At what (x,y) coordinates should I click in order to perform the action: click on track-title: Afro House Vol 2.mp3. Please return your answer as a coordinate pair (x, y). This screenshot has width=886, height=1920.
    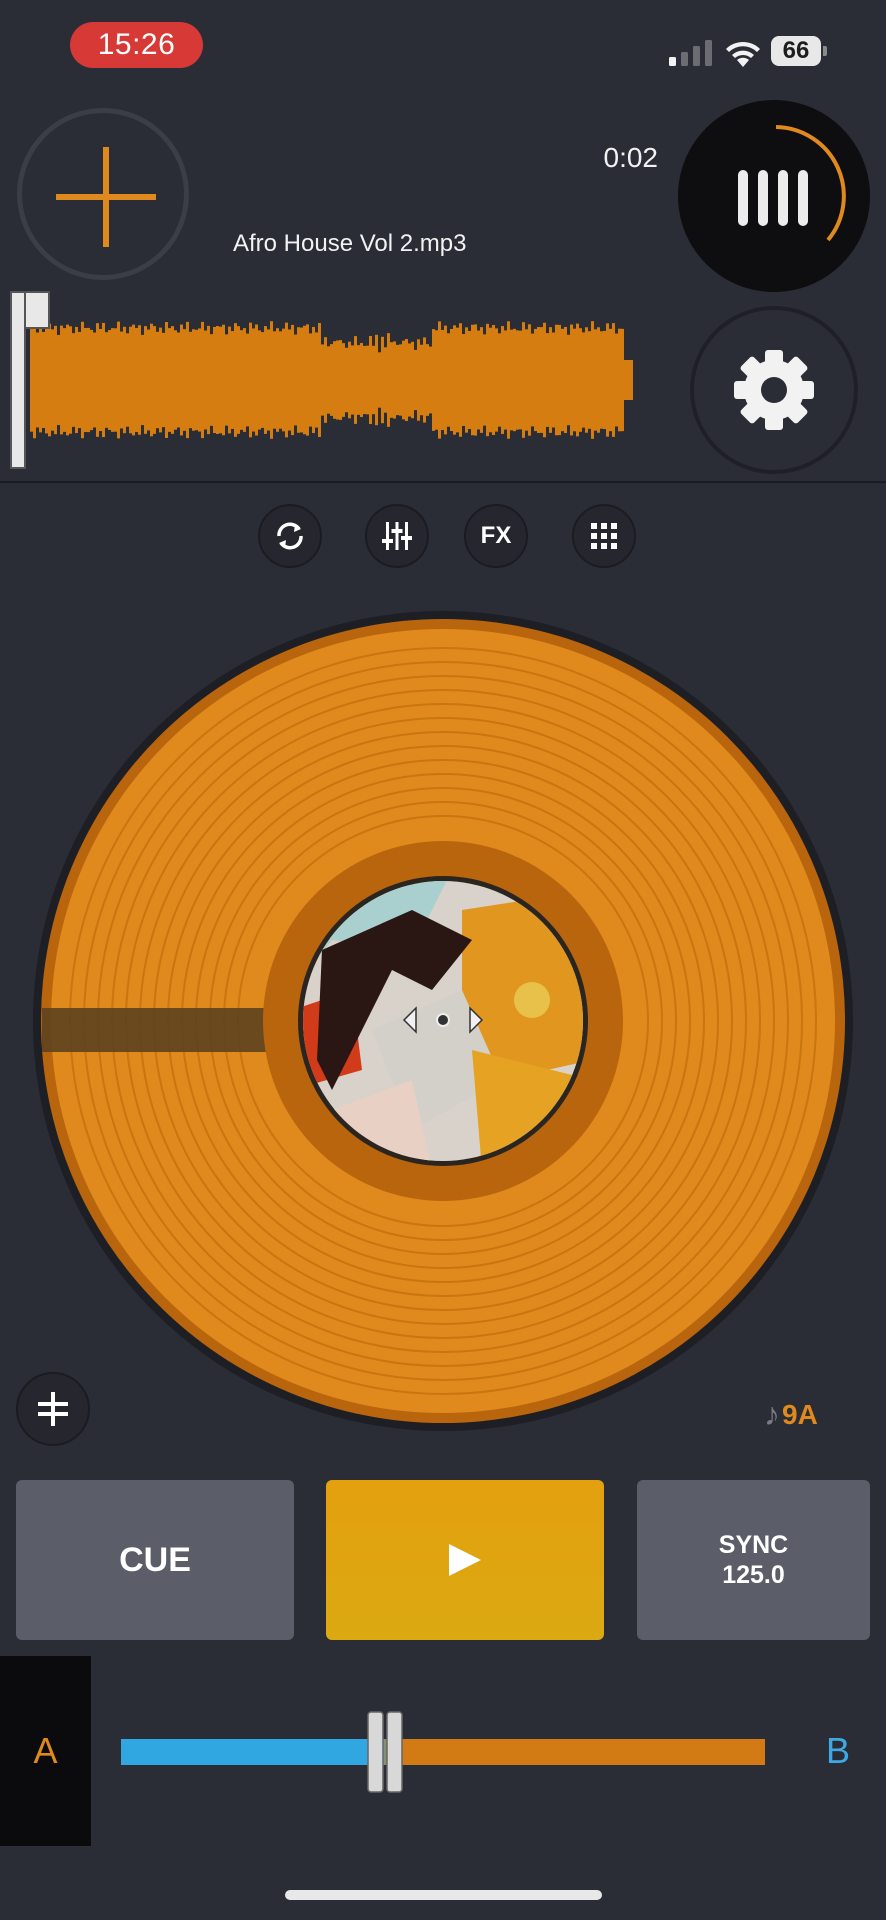
    Looking at the image, I should click on (350, 243).